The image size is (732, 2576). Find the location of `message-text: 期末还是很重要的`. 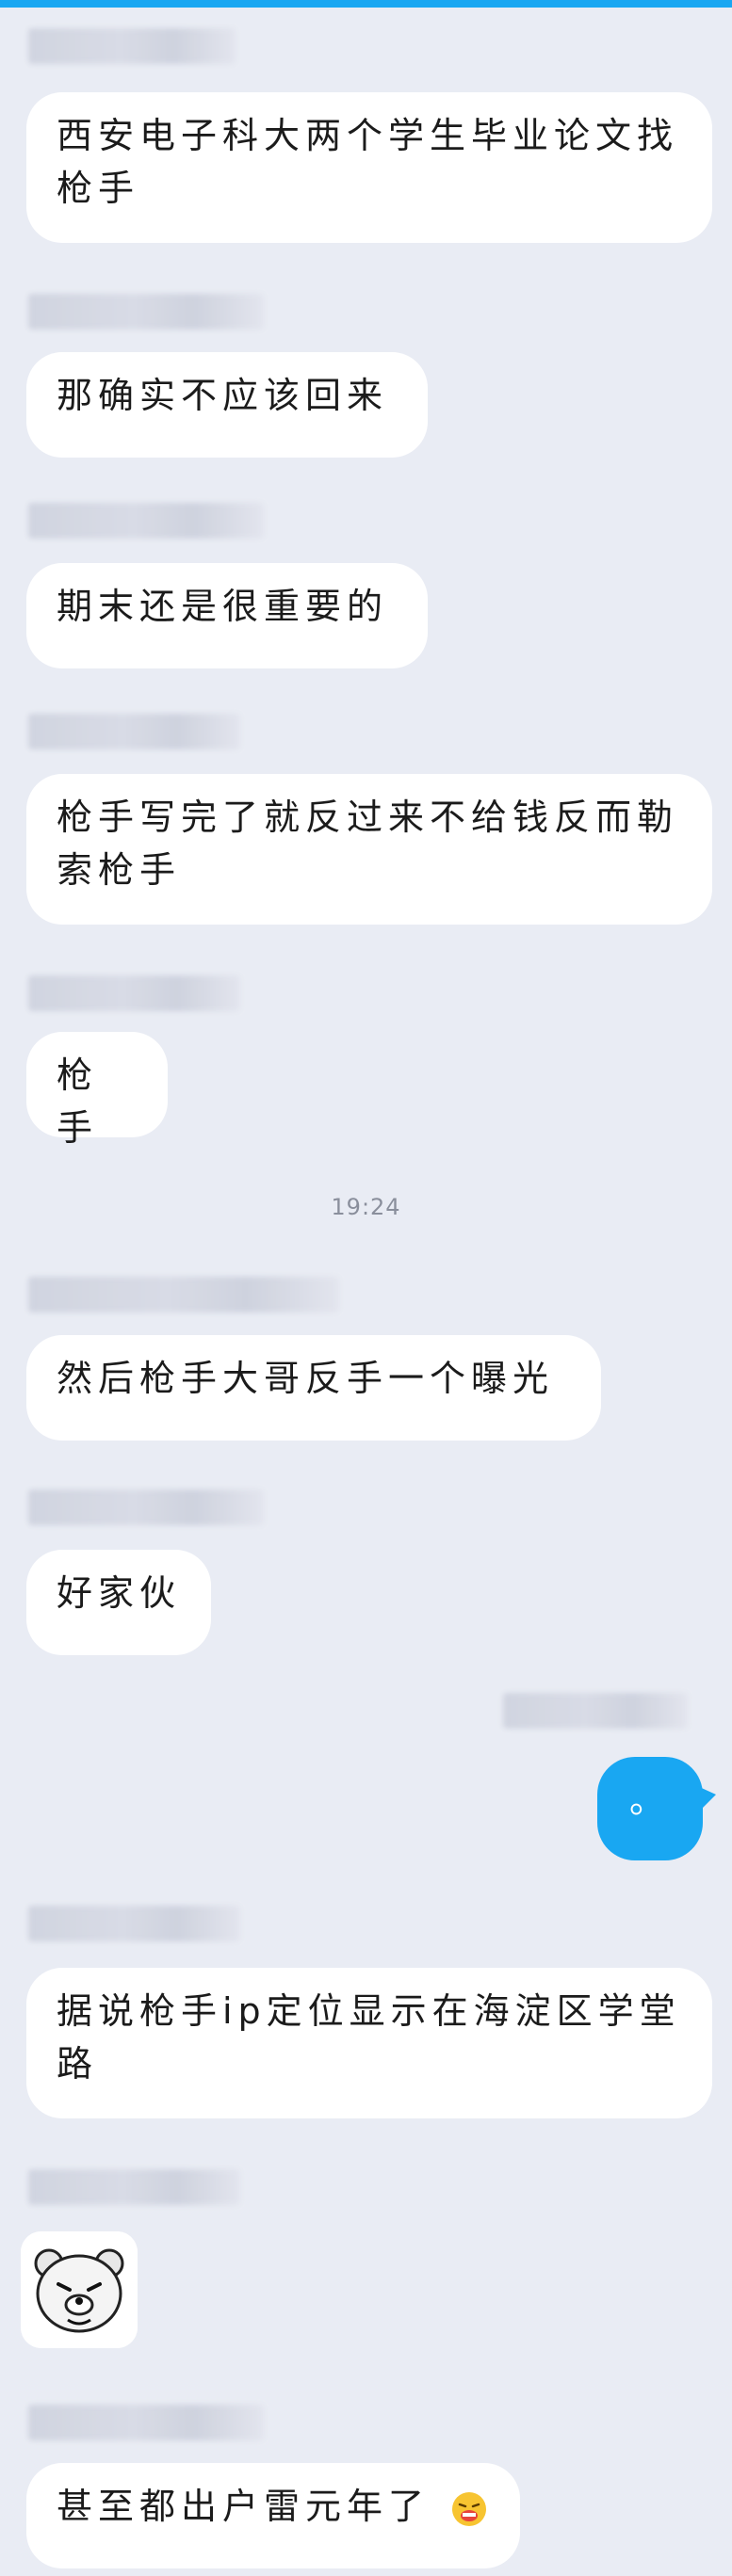

message-text: 期末还是很重要的 is located at coordinates (223, 606).